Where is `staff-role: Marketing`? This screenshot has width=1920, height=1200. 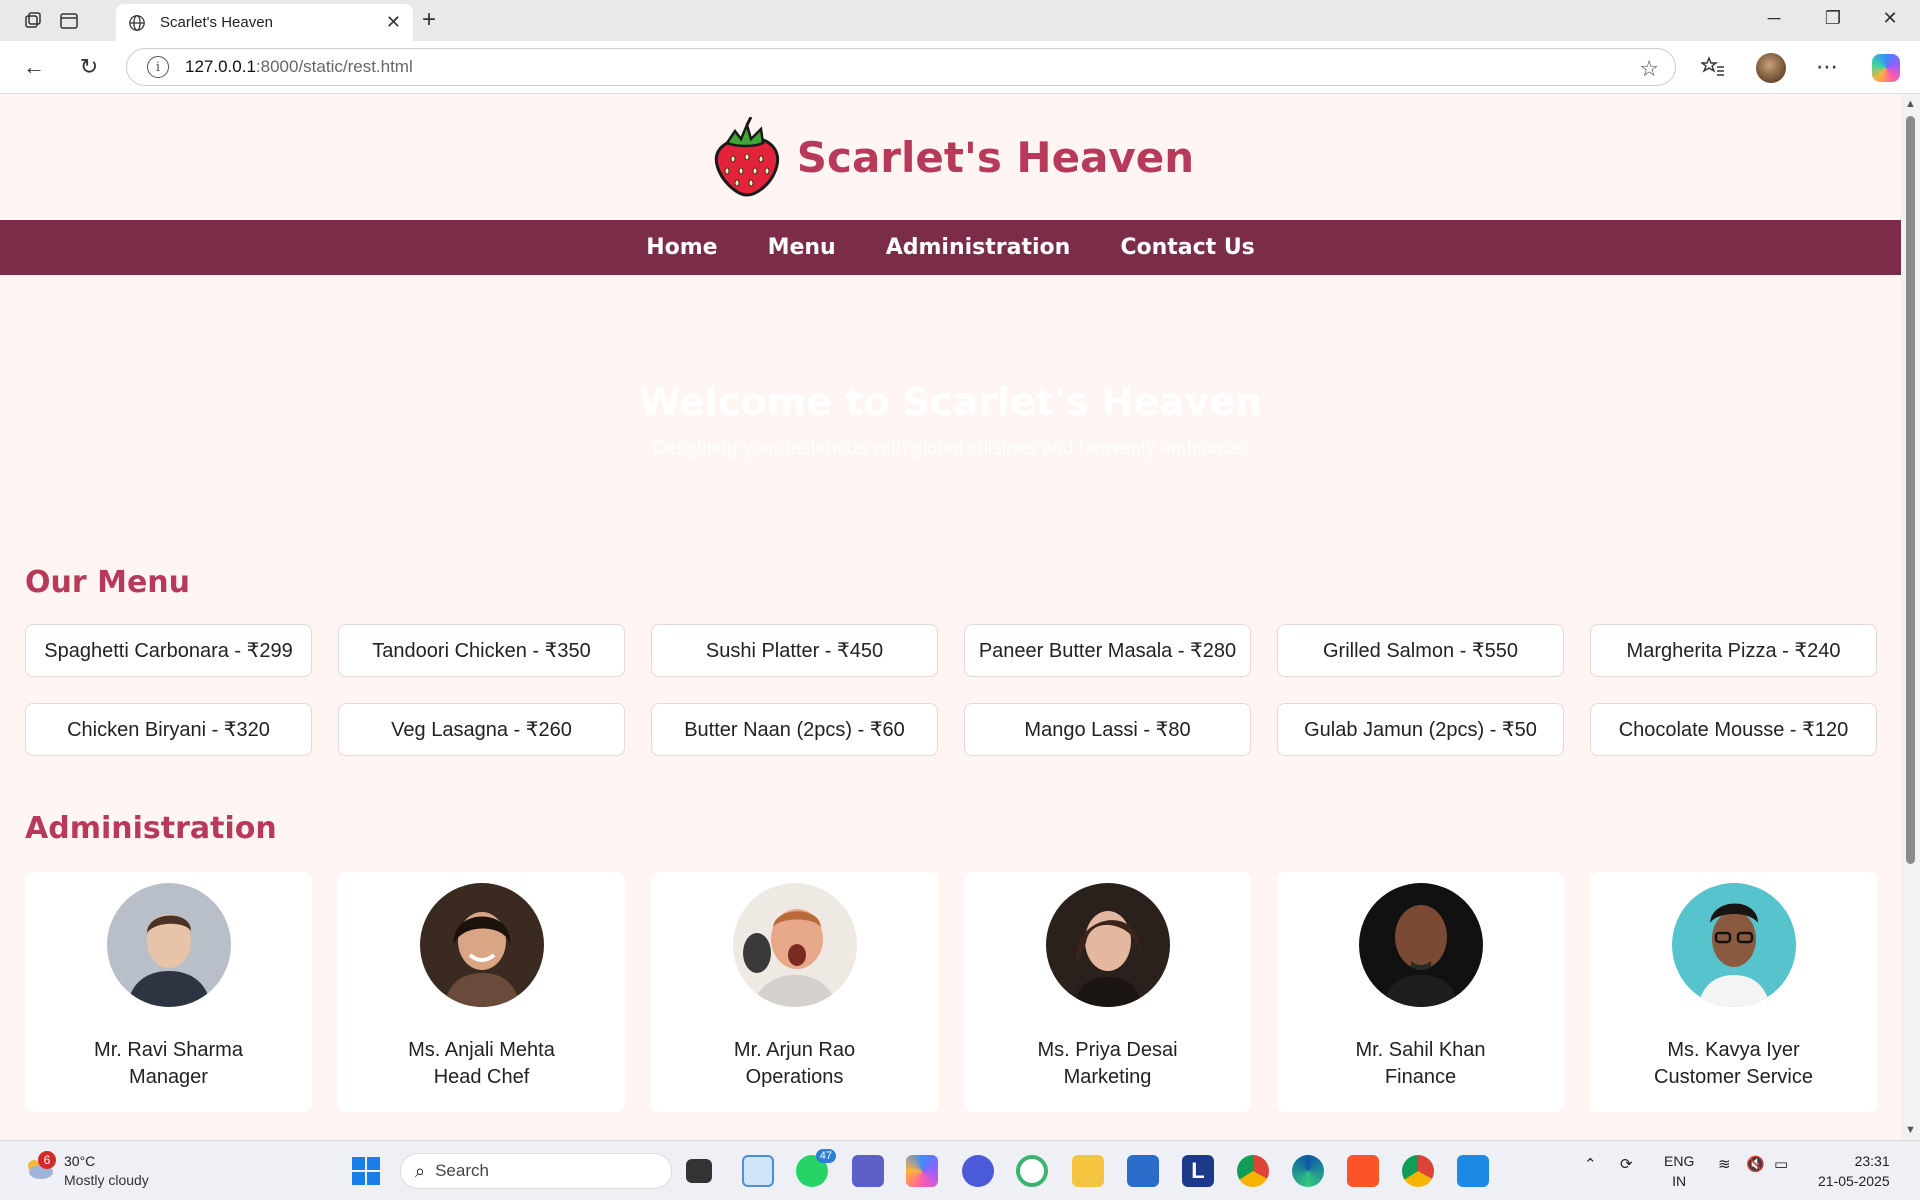 staff-role: Marketing is located at coordinates (1107, 1077).